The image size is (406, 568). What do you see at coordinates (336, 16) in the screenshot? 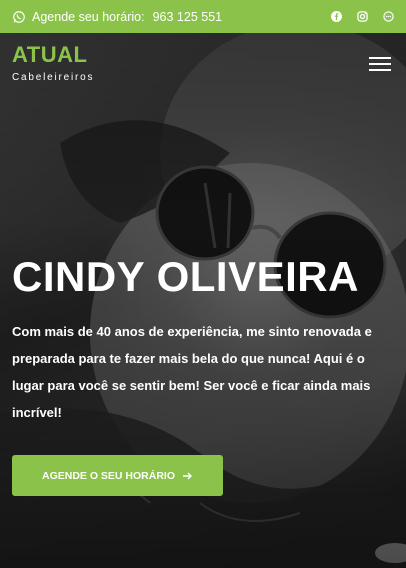
I see `facebook-icon` at bounding box center [336, 16].